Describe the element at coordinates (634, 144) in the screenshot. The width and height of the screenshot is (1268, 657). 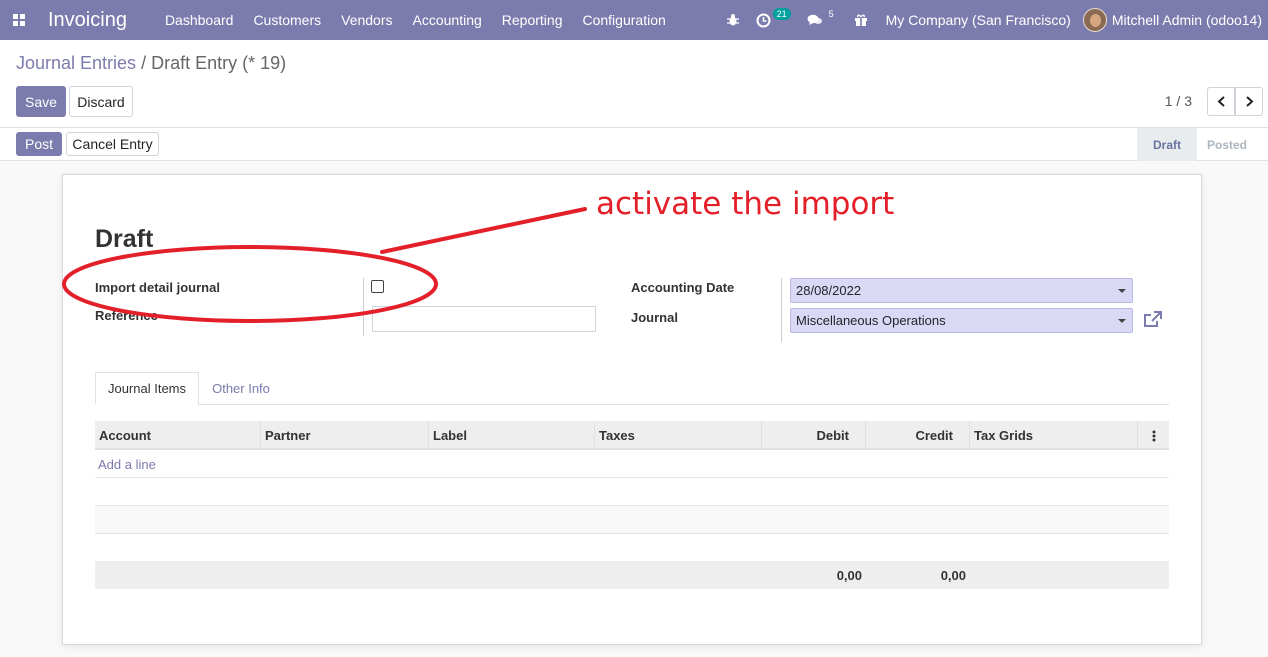
I see `form-statusbar: Post Cancel Entry Draft Posted` at that location.